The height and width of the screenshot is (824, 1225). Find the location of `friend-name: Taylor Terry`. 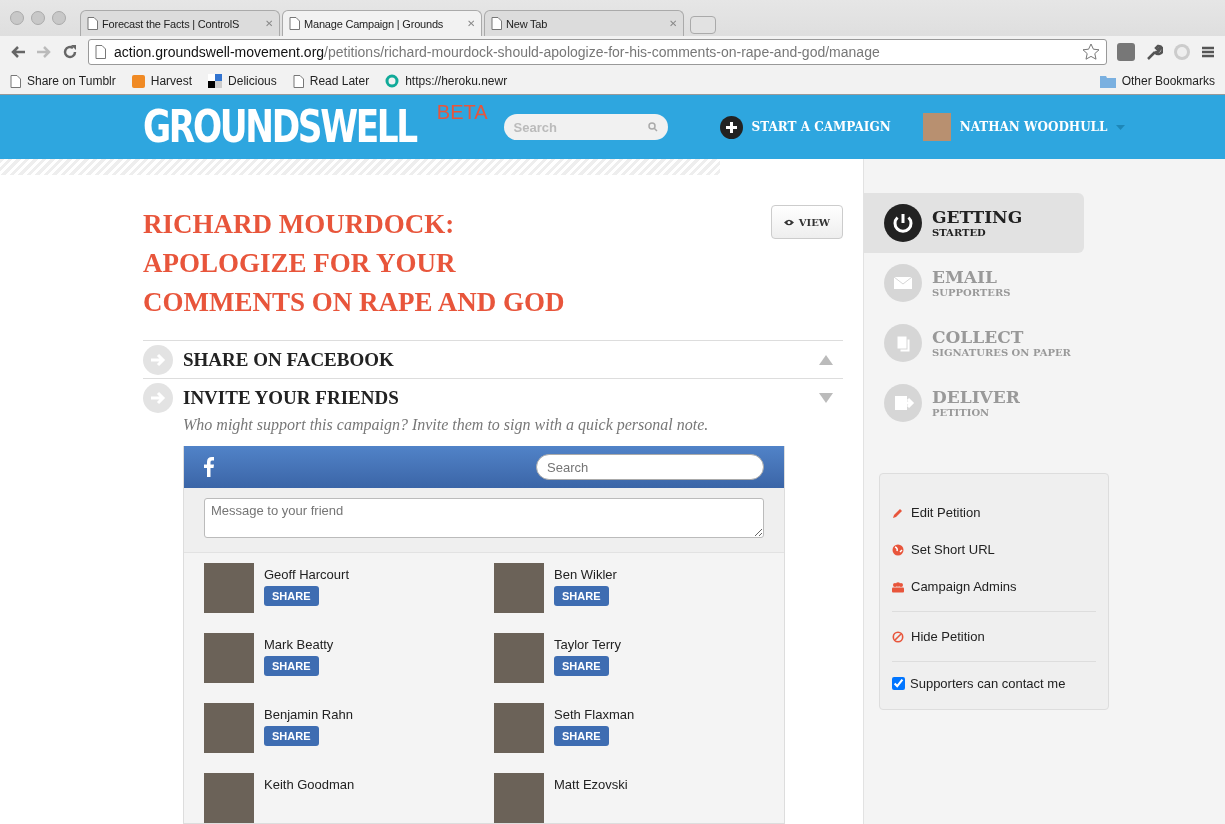

friend-name: Taylor Terry is located at coordinates (587, 644).